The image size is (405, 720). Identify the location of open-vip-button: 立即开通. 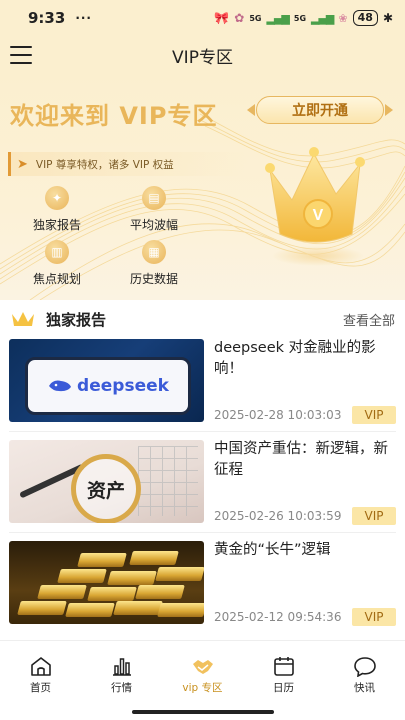
(320, 110).